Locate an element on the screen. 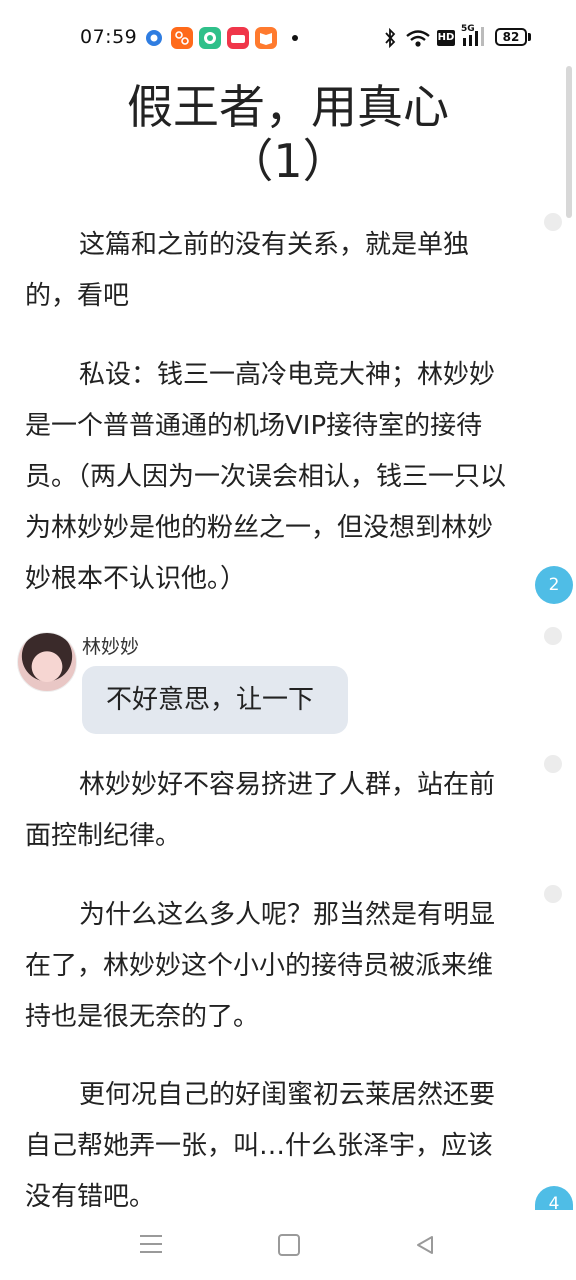 The height and width of the screenshot is (1280, 576). title-line-1: 假王者，用真心 is located at coordinates (288, 107).